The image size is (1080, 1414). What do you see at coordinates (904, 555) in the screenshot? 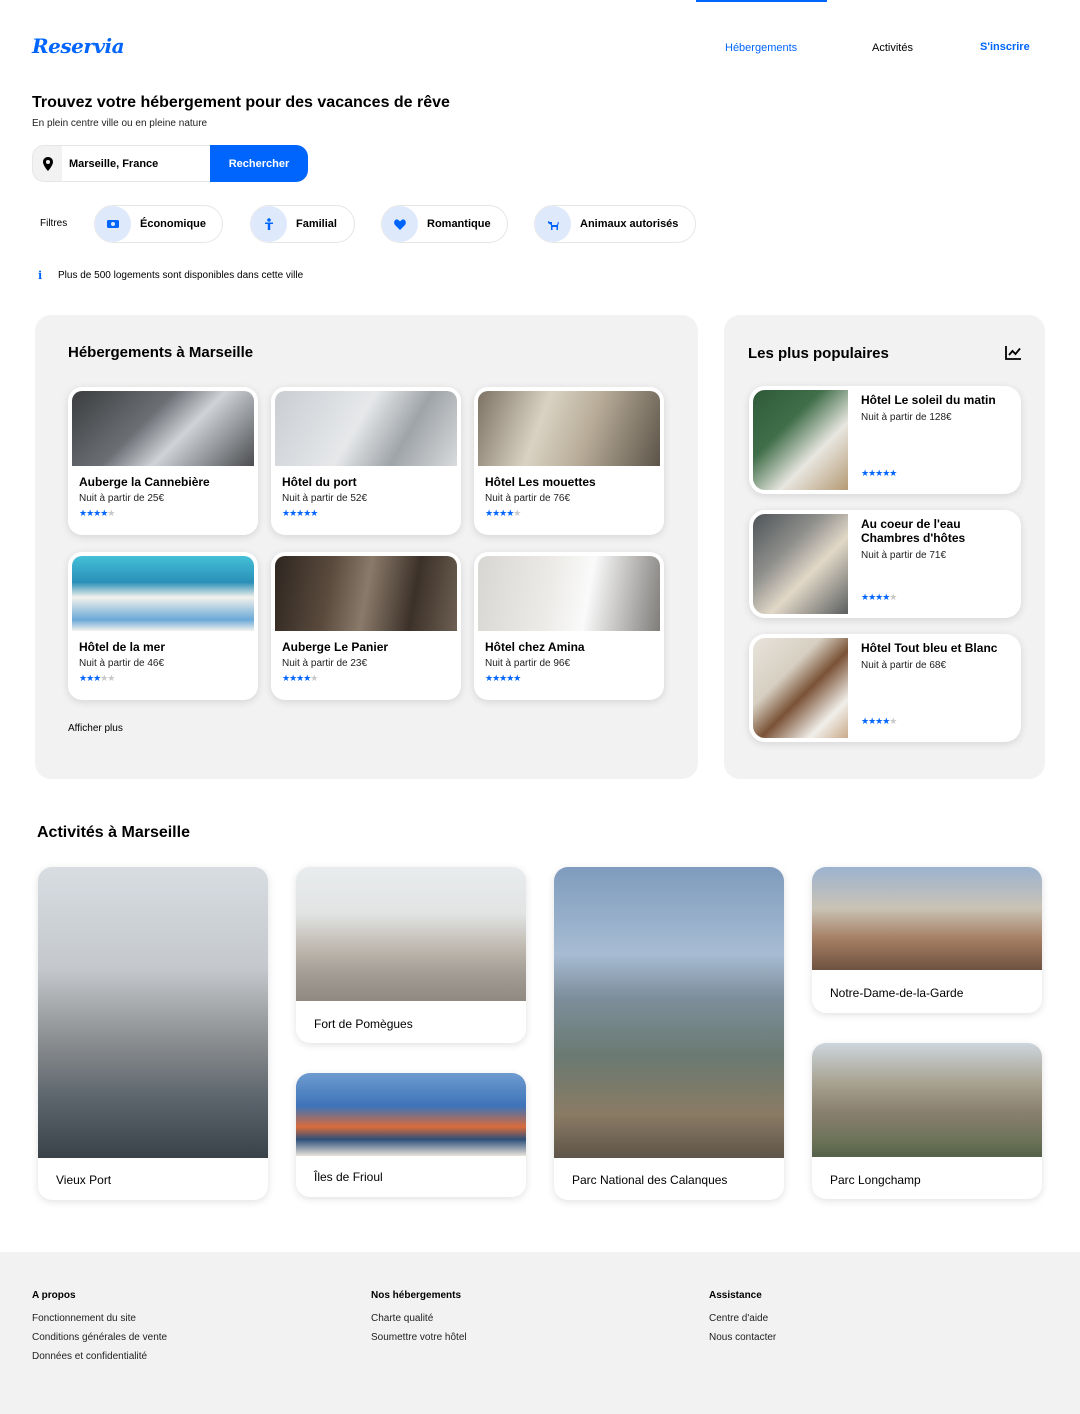
I see `hotel-price: Nuit à partir de 71€` at bounding box center [904, 555].